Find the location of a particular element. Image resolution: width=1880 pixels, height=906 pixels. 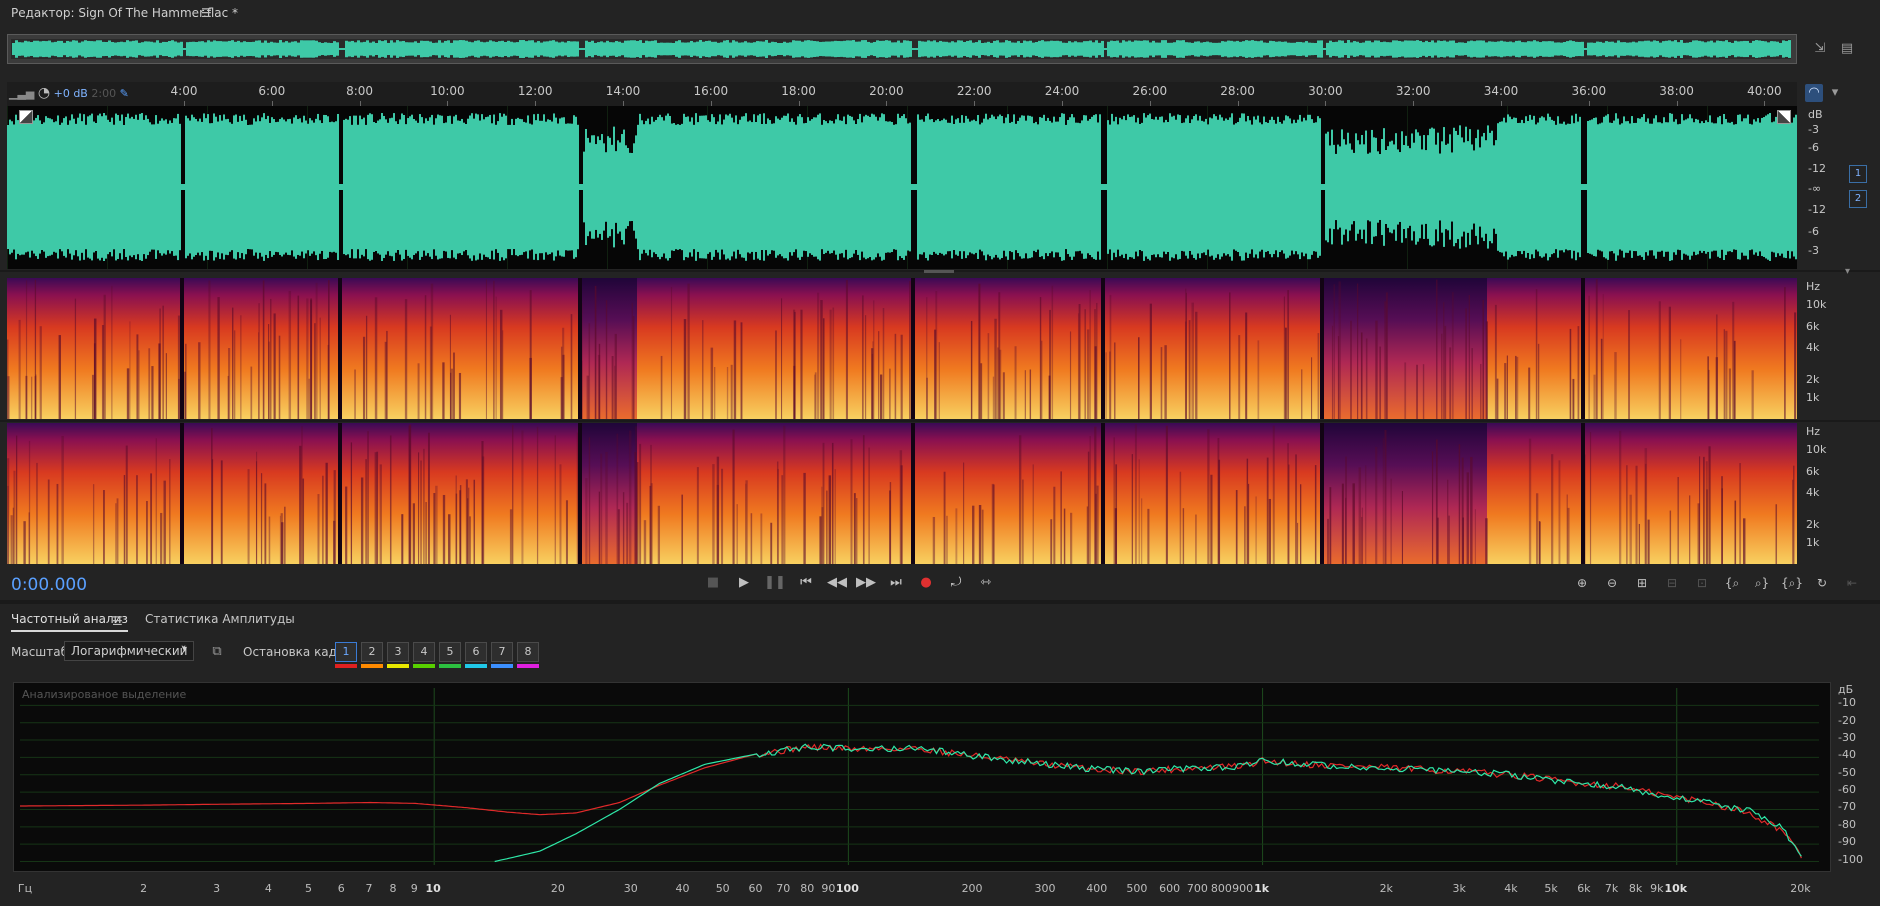

overview-strip is located at coordinates (902, 49).